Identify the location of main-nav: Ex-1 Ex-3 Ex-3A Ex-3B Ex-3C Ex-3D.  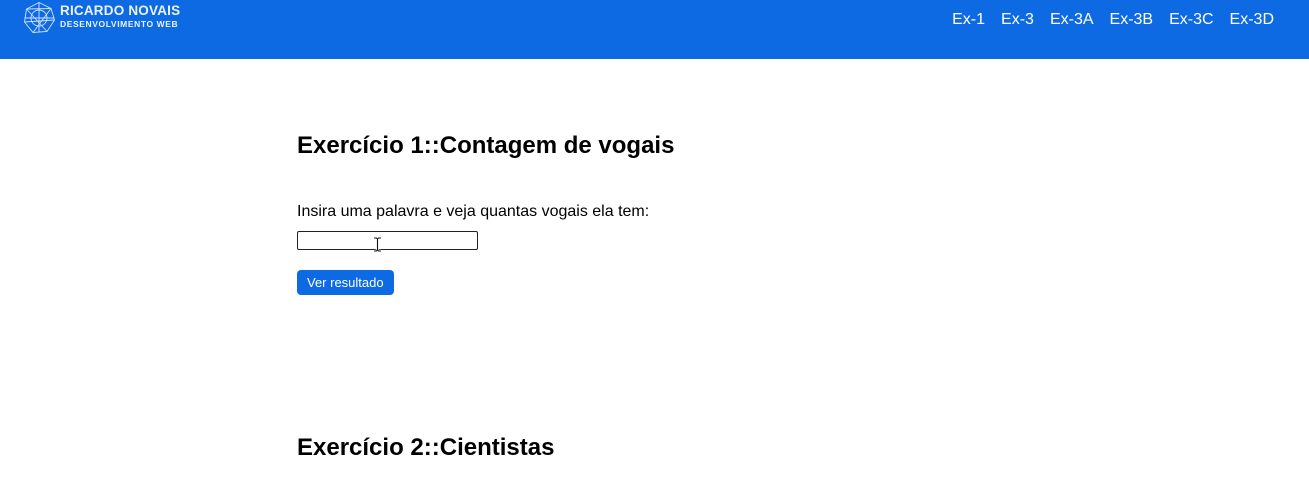
(1113, 20).